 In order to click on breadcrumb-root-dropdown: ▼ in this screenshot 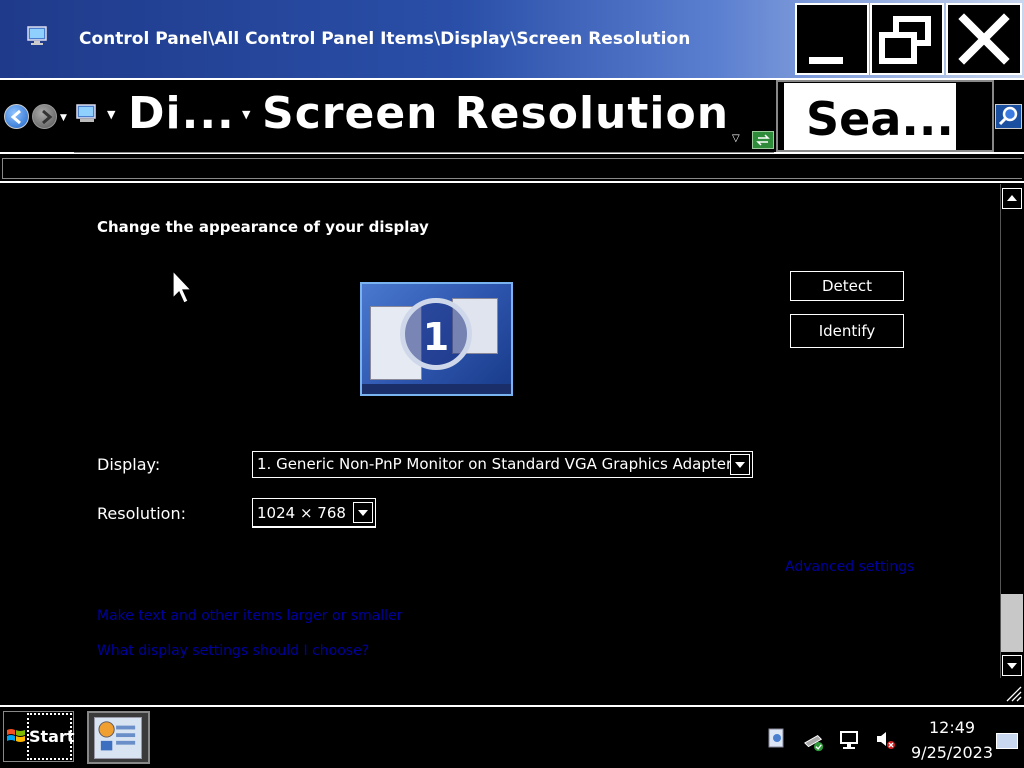, I will do `click(111, 114)`.